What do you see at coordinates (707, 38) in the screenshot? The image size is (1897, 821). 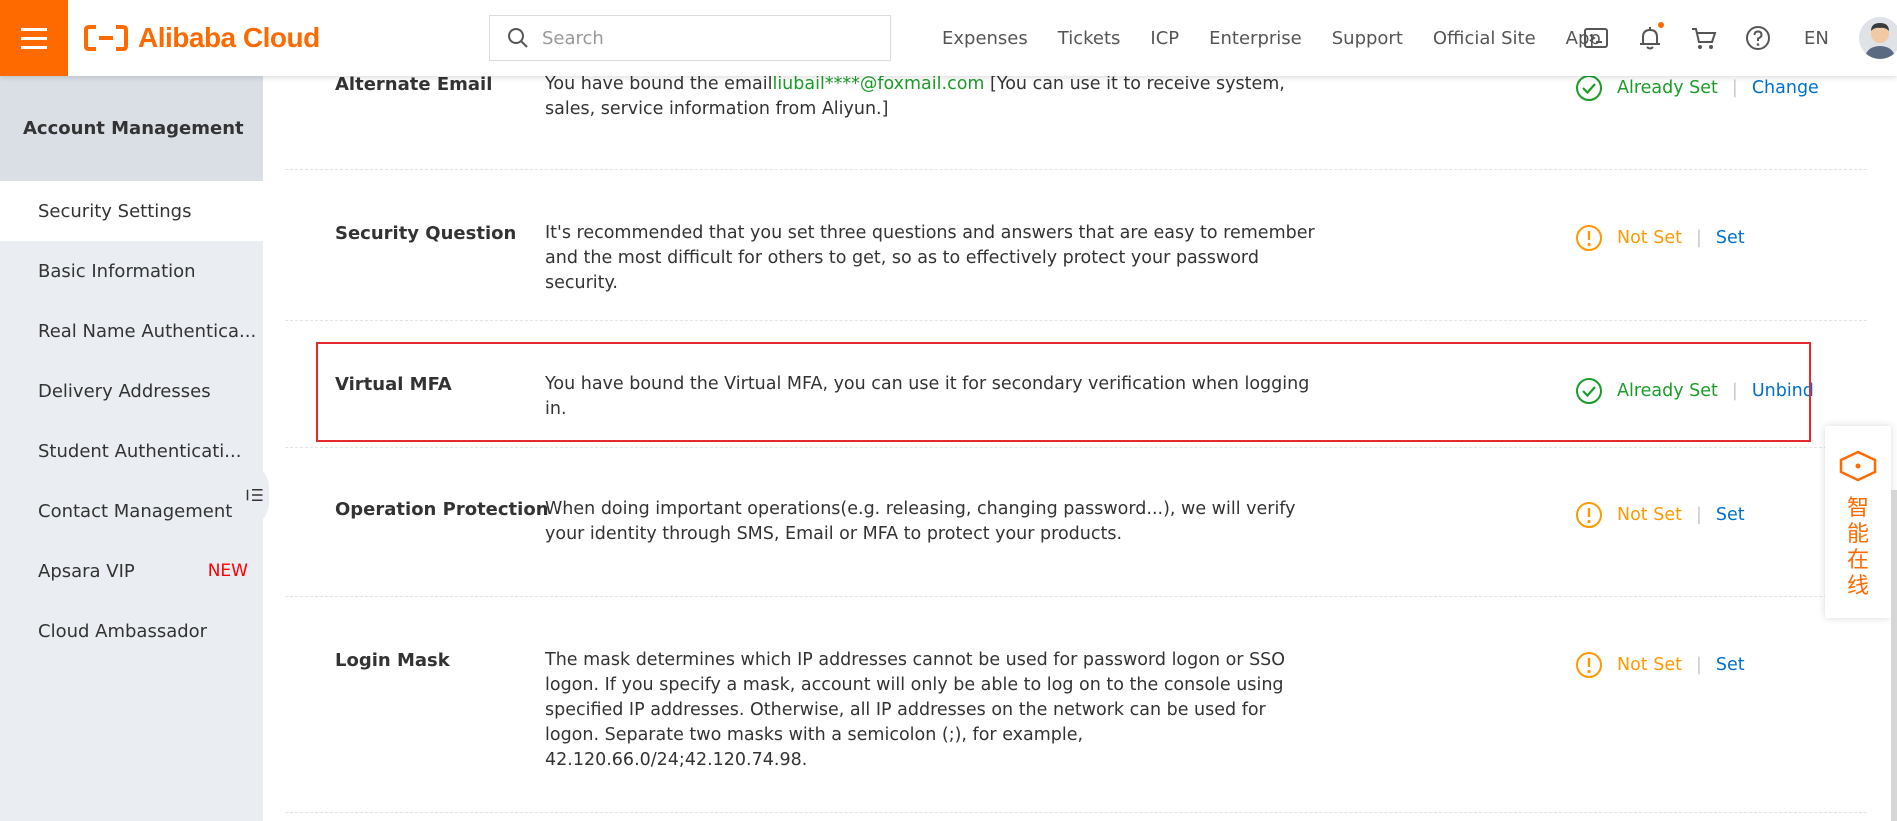 I see `search-input` at bounding box center [707, 38].